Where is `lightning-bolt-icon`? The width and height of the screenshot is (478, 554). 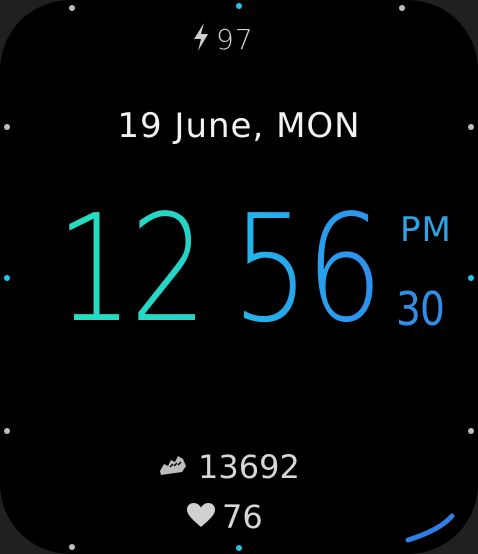 lightning-bolt-icon is located at coordinates (201, 39).